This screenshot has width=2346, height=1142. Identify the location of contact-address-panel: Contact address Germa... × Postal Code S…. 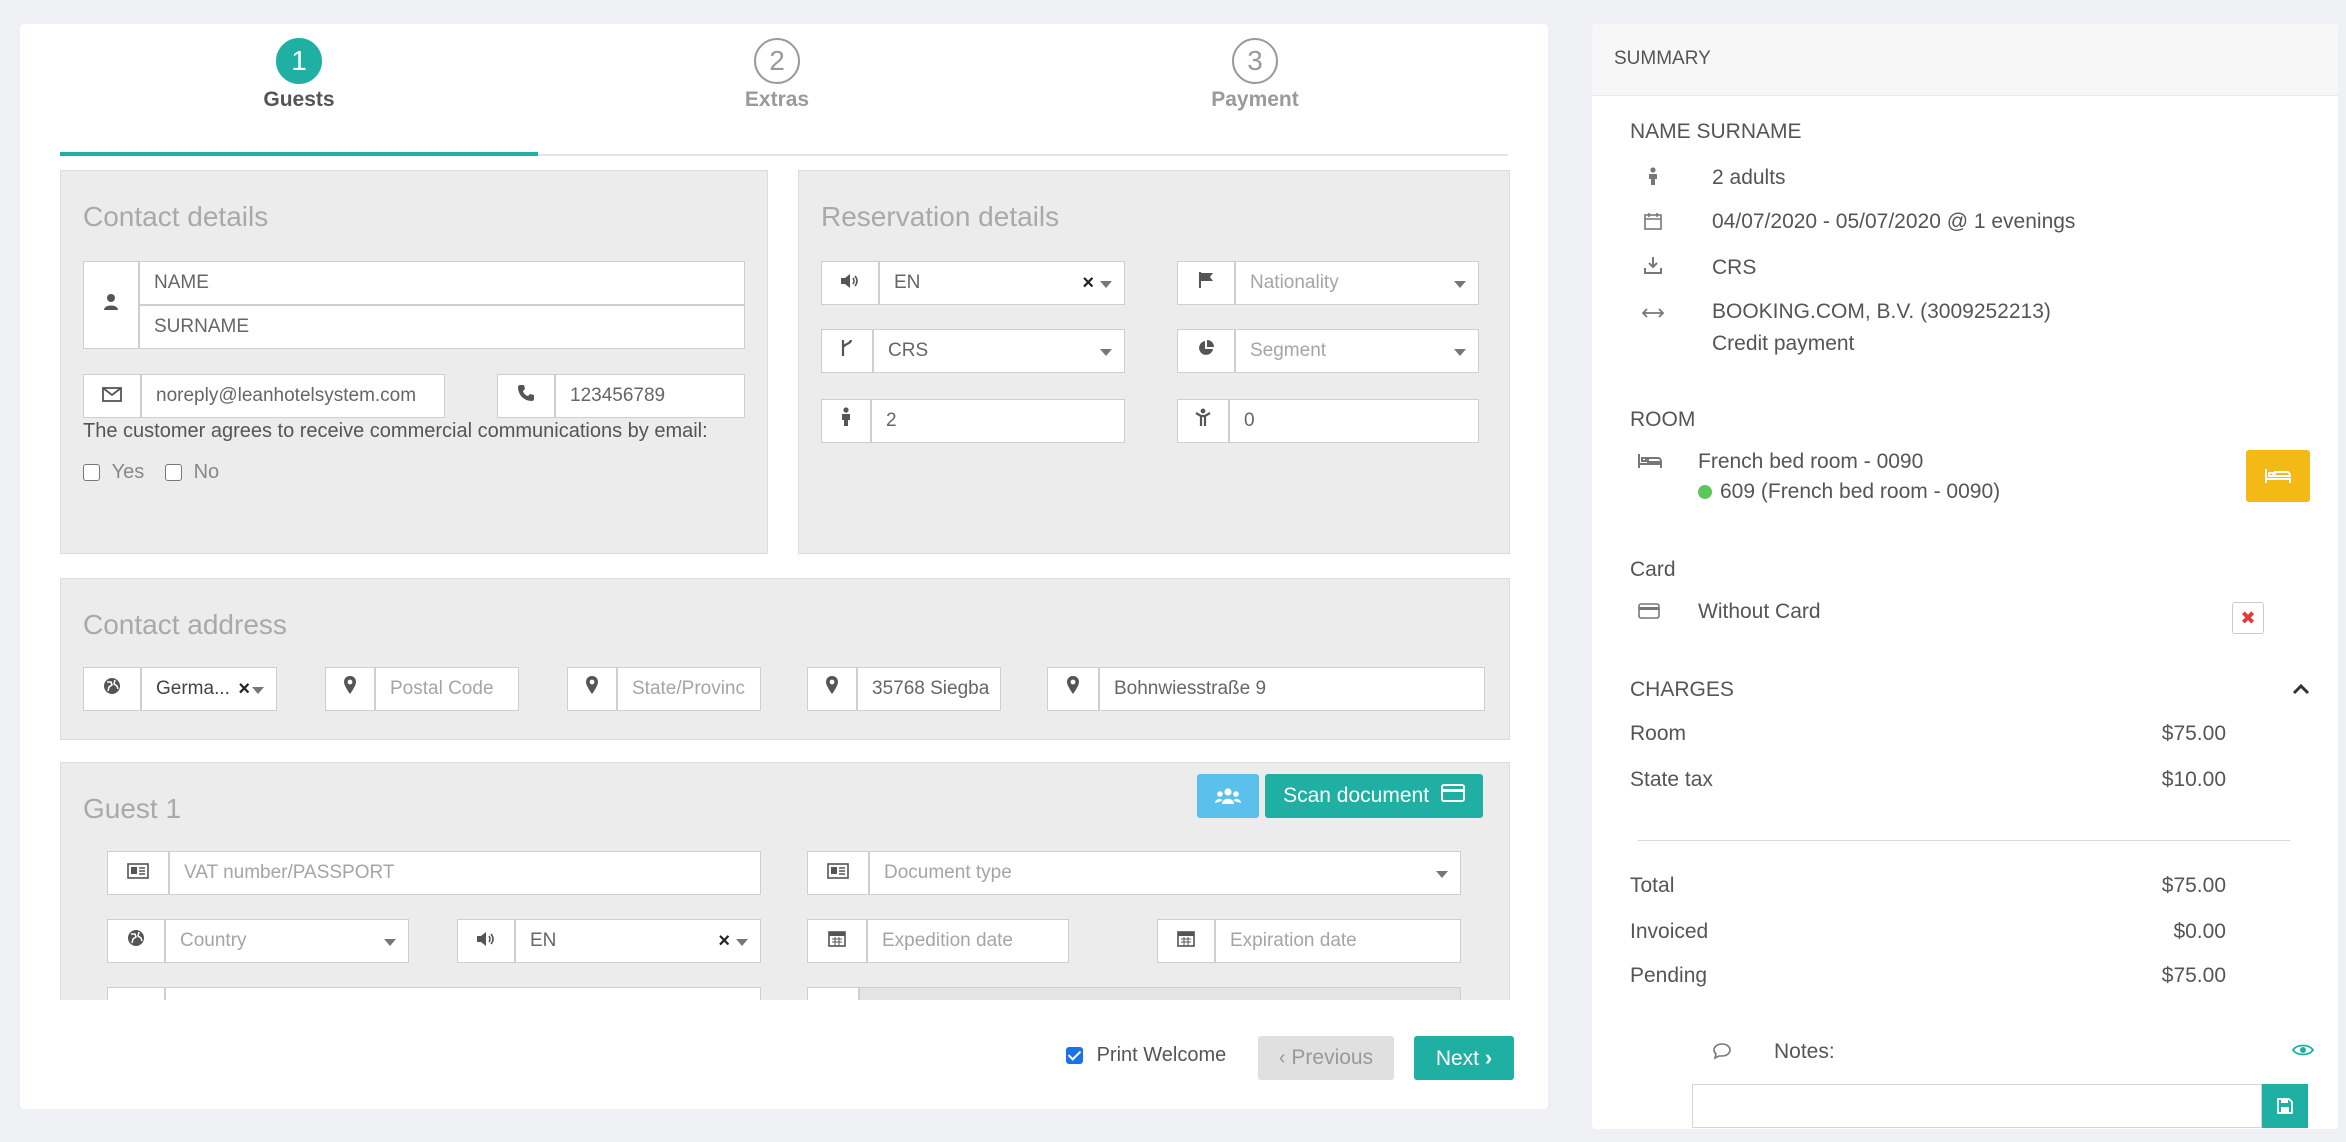
(785, 659).